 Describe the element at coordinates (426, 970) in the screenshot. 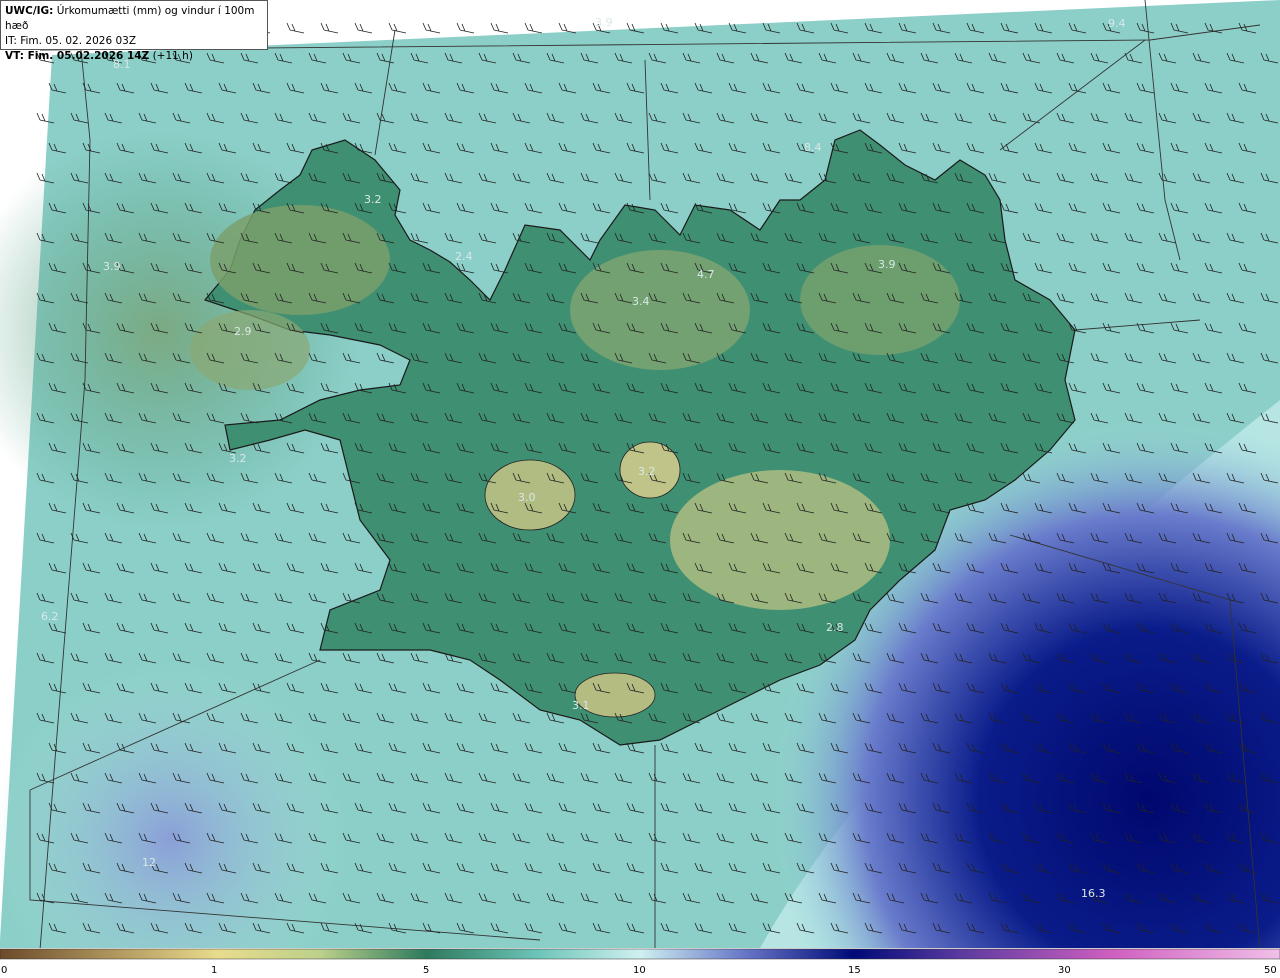

I see `colorbar-tick: 5` at that location.